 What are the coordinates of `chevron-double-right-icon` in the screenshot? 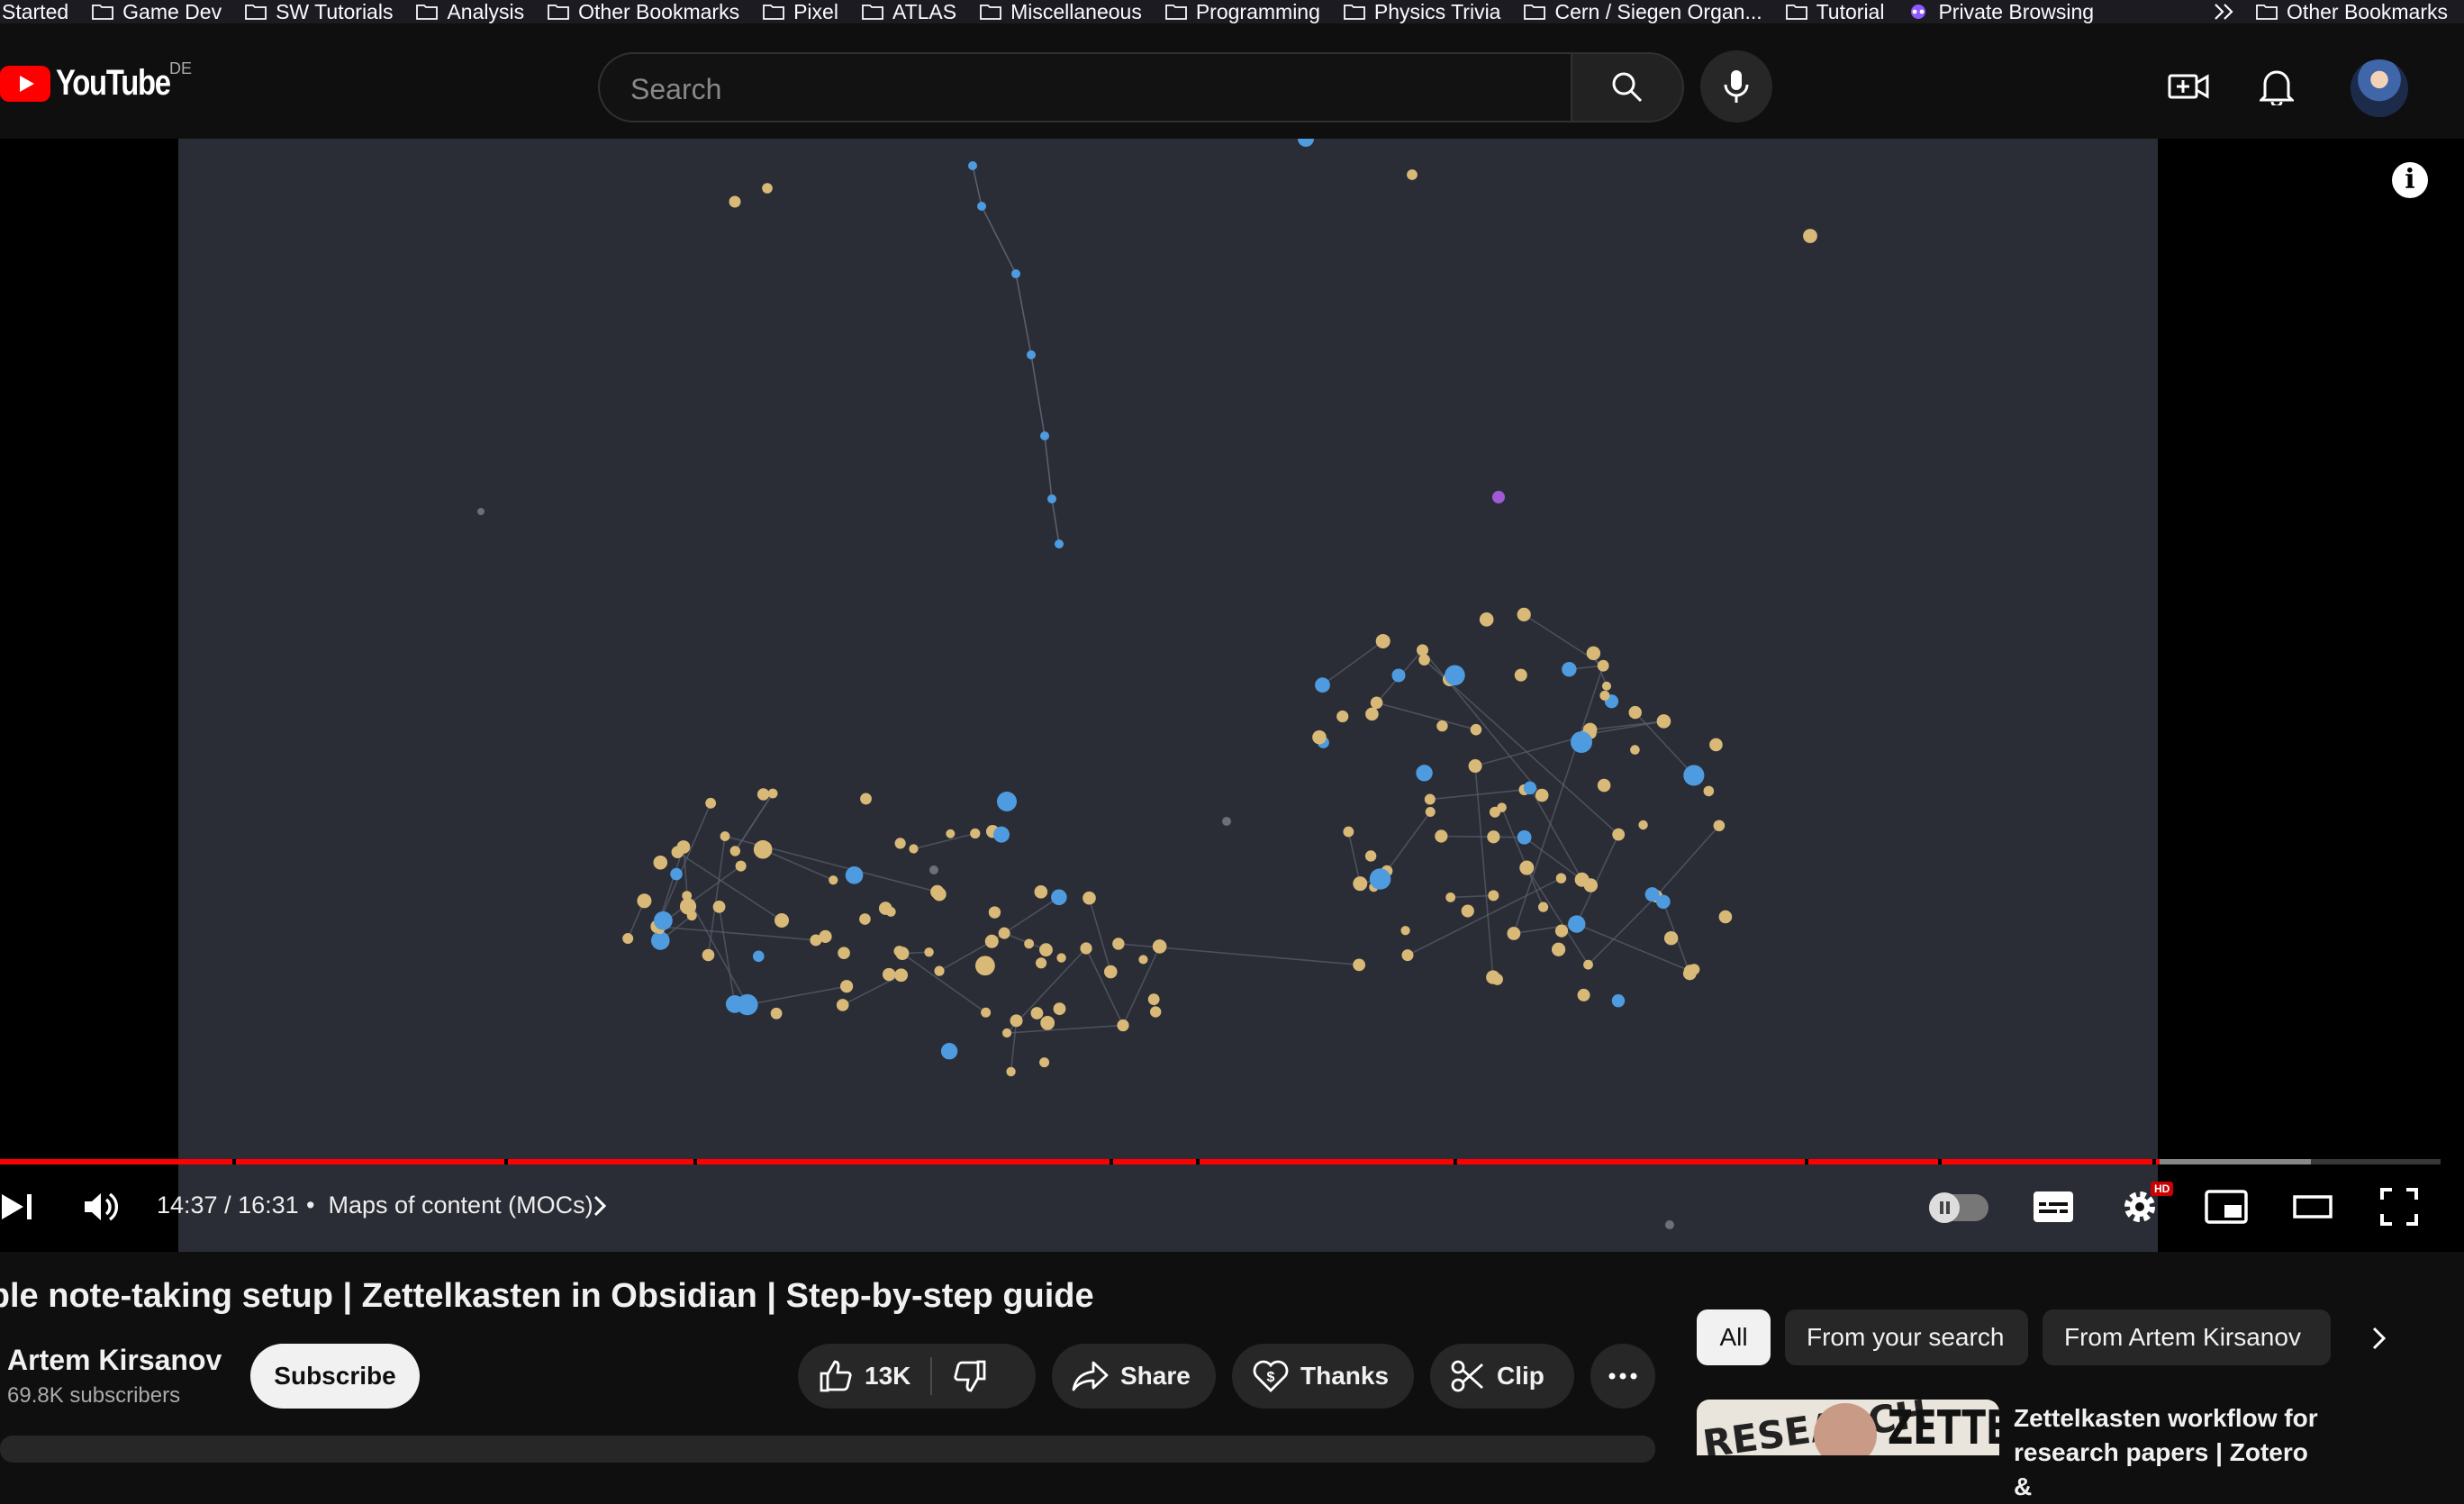 It's located at (2224, 12).